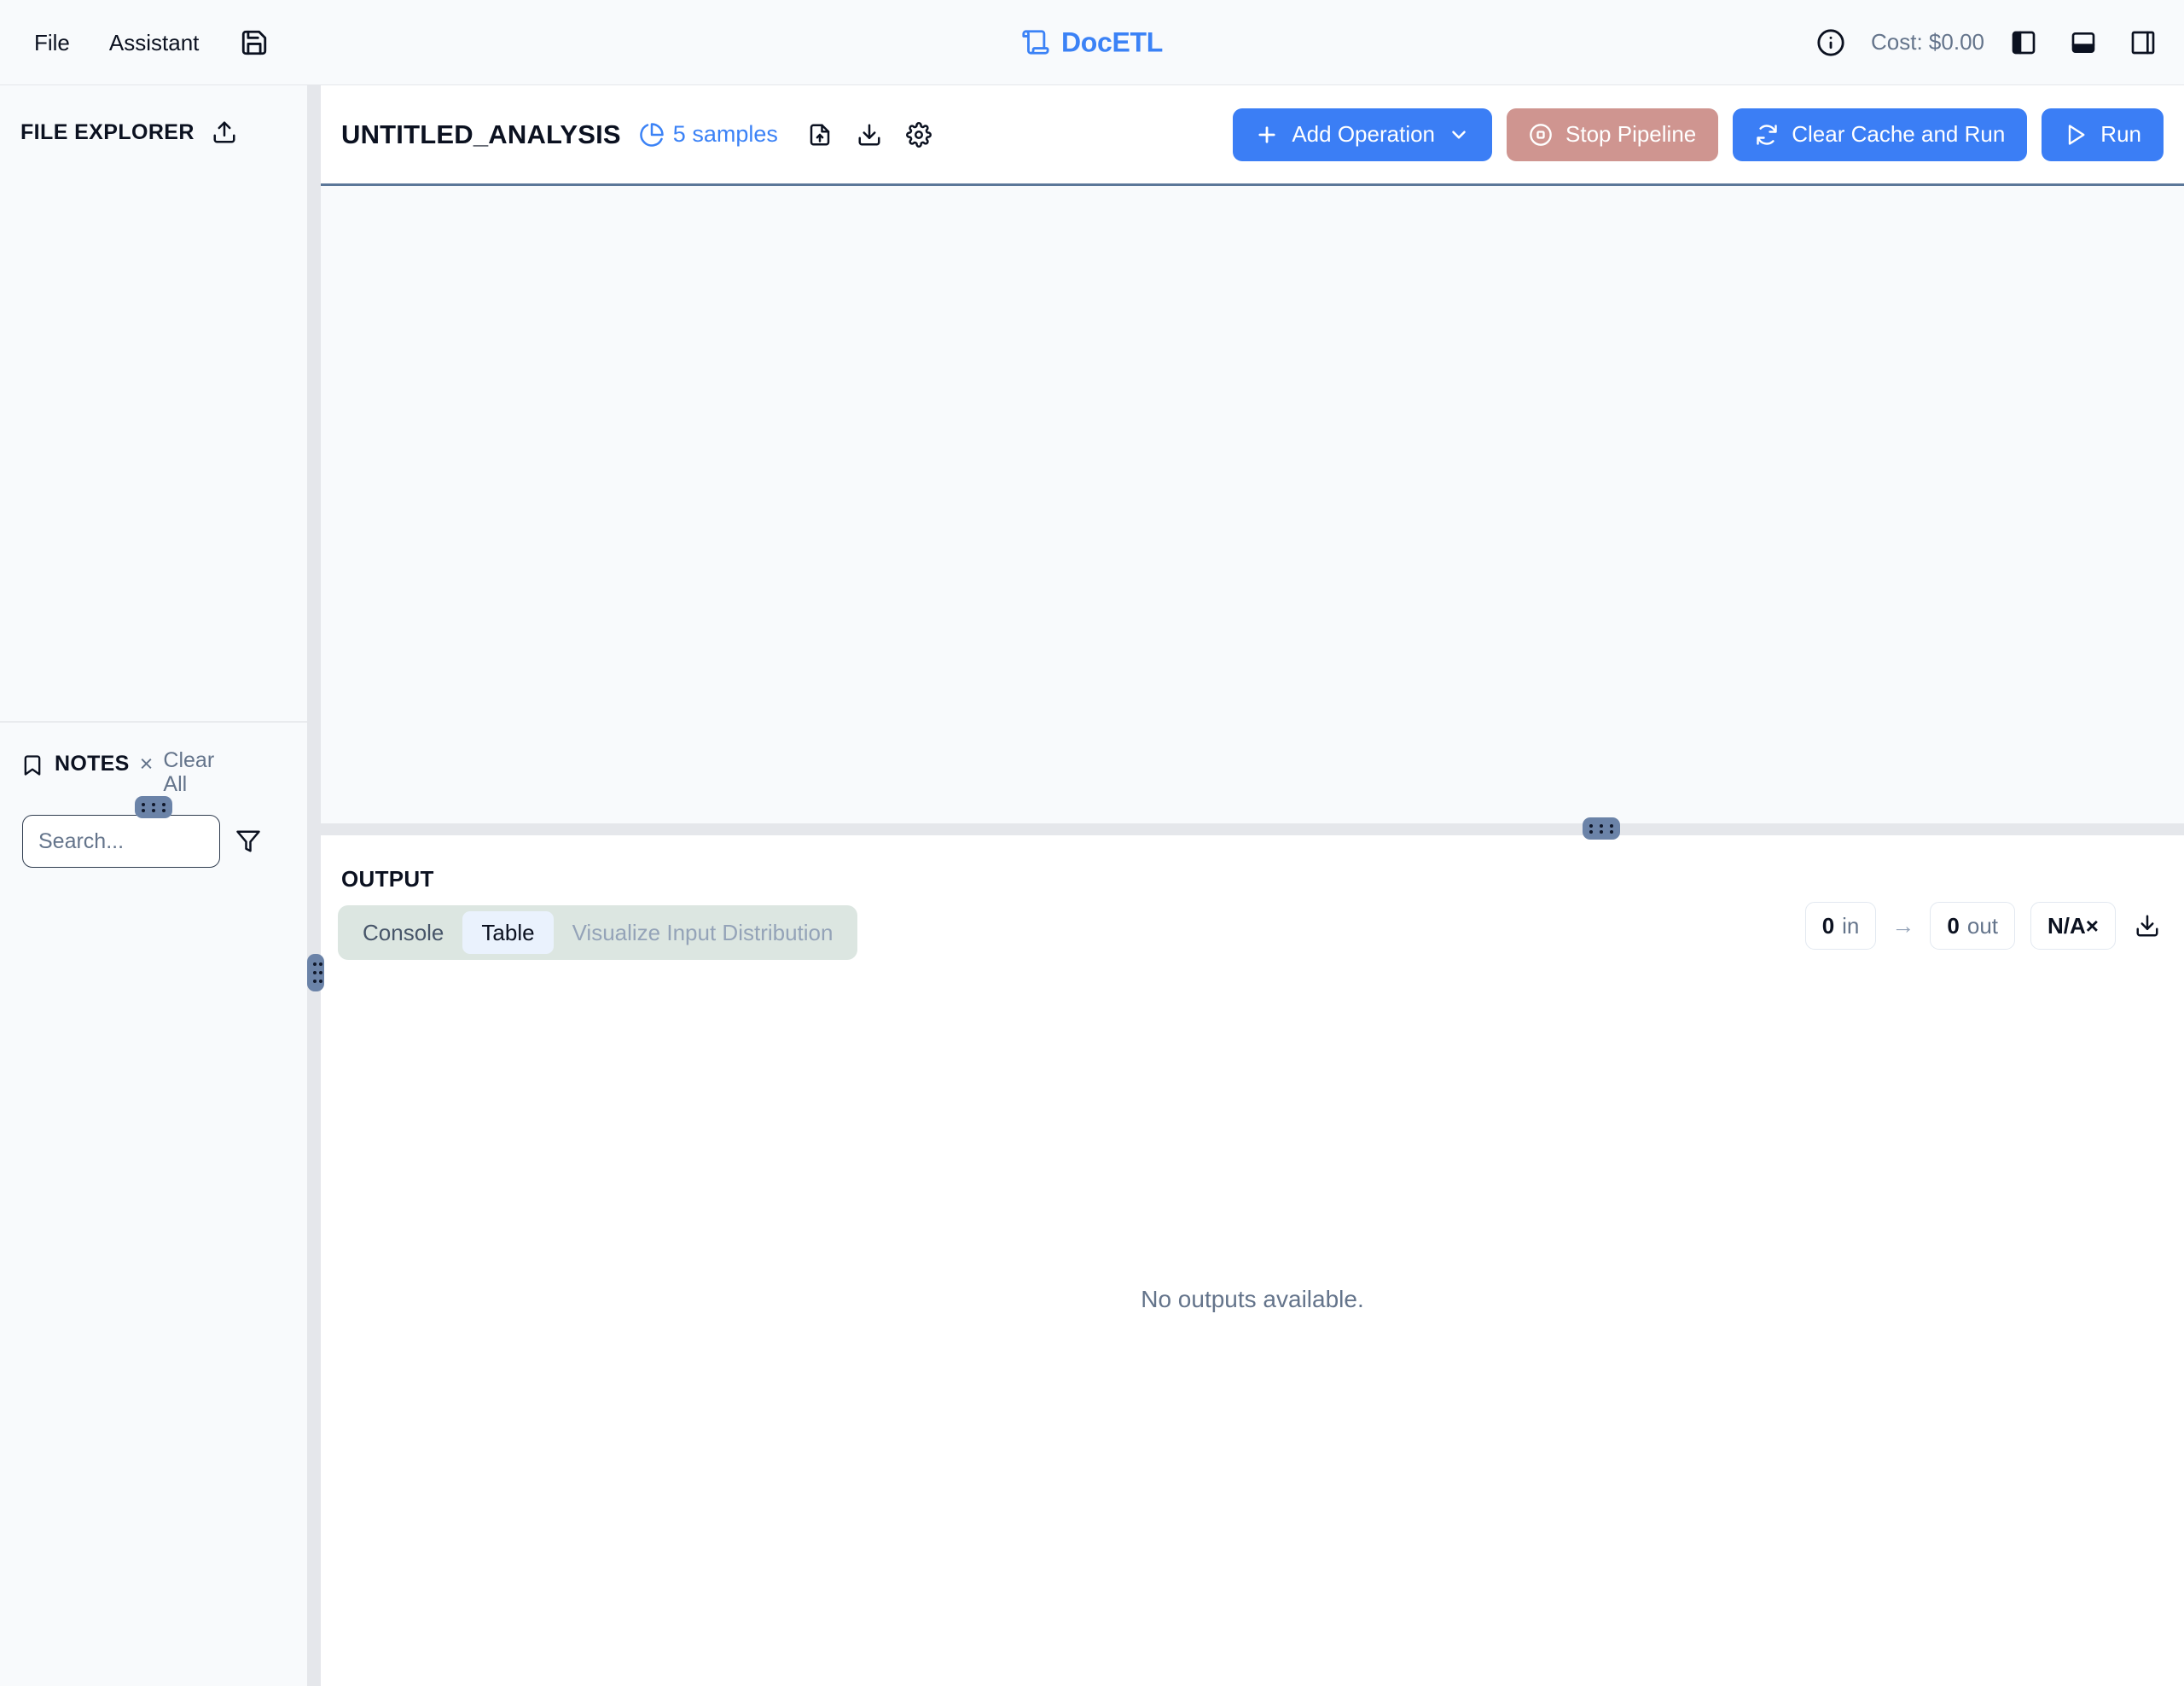 This screenshot has height=1686, width=2184. I want to click on info-icon, so click(1831, 42).